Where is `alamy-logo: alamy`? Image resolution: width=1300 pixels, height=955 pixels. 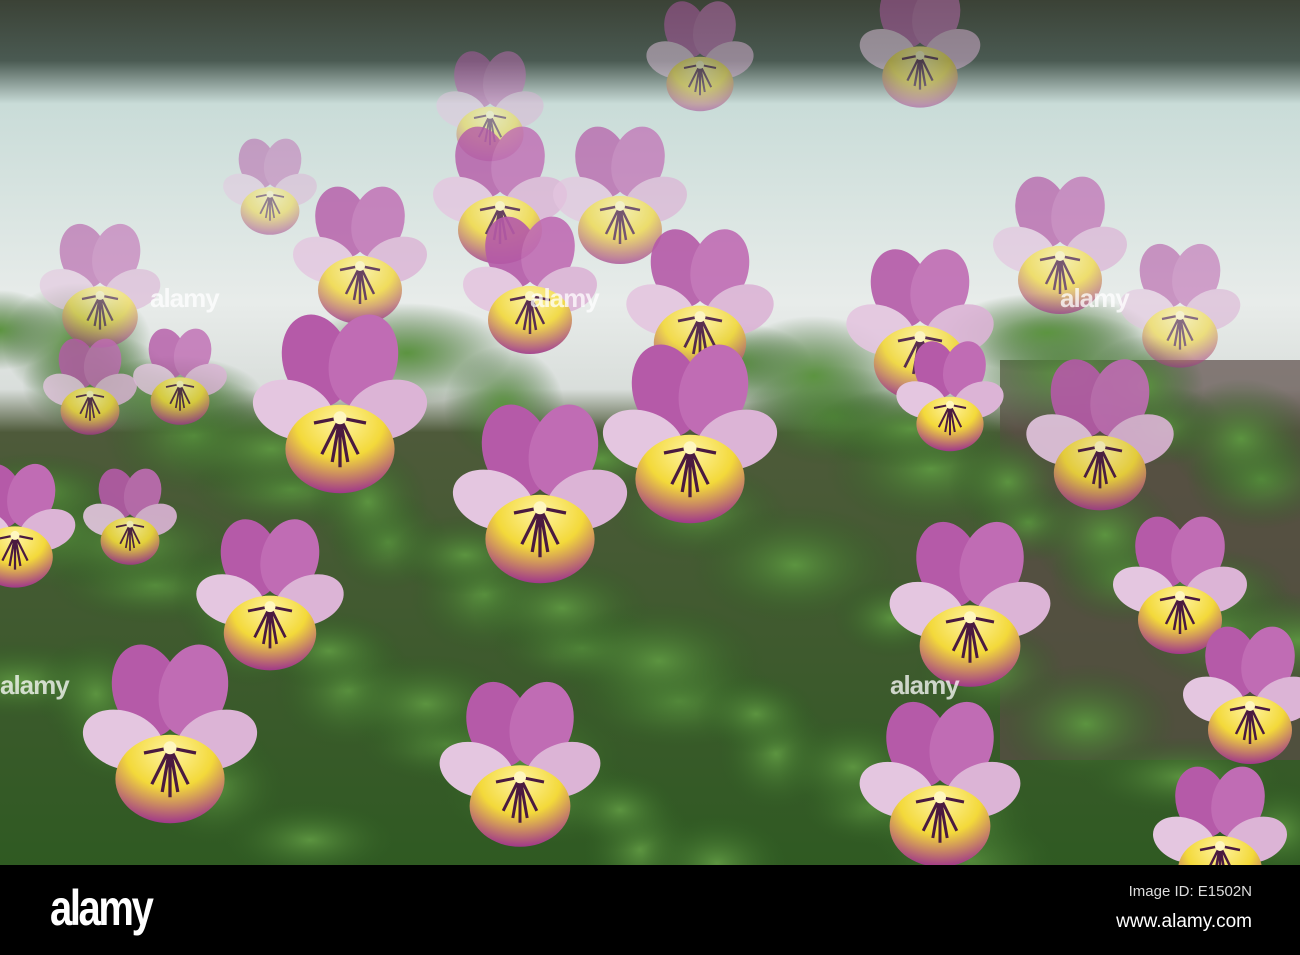 alamy-logo: alamy is located at coordinates (102, 908).